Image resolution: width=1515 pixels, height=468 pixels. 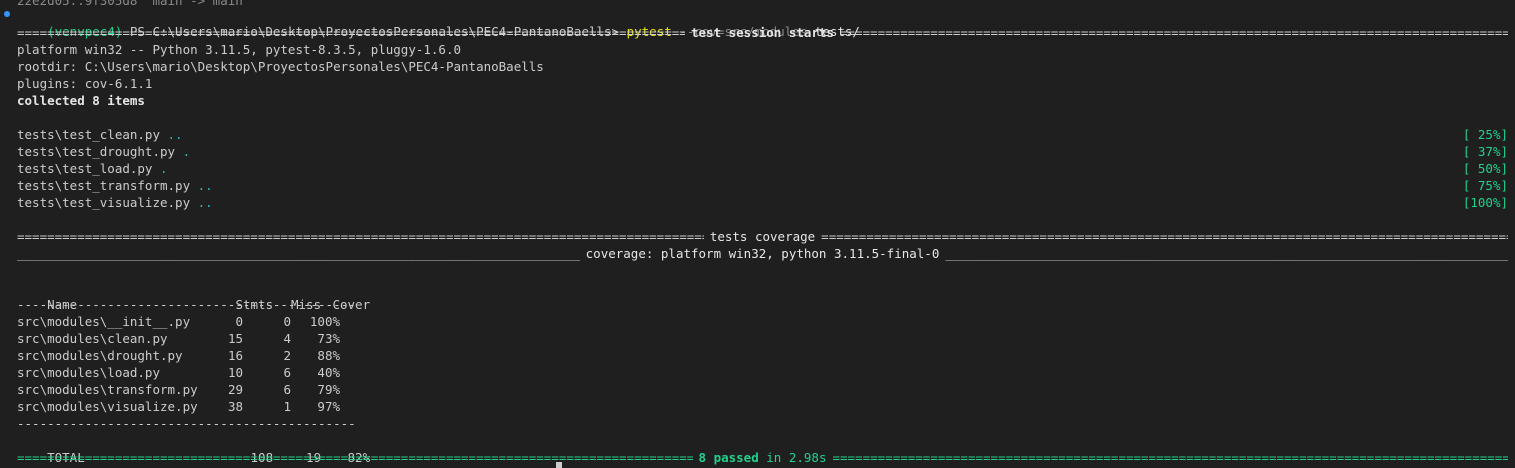 I want to click on test-result-row: tests\test_clean.py .., so click(x=100, y=134).